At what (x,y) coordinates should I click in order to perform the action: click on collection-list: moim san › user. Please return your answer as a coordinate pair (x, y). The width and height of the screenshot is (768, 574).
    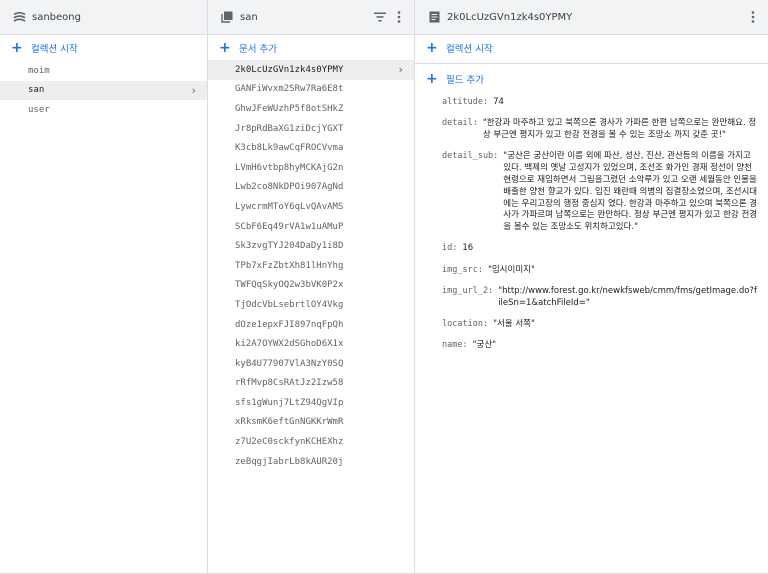
    Looking at the image, I should click on (103, 90).